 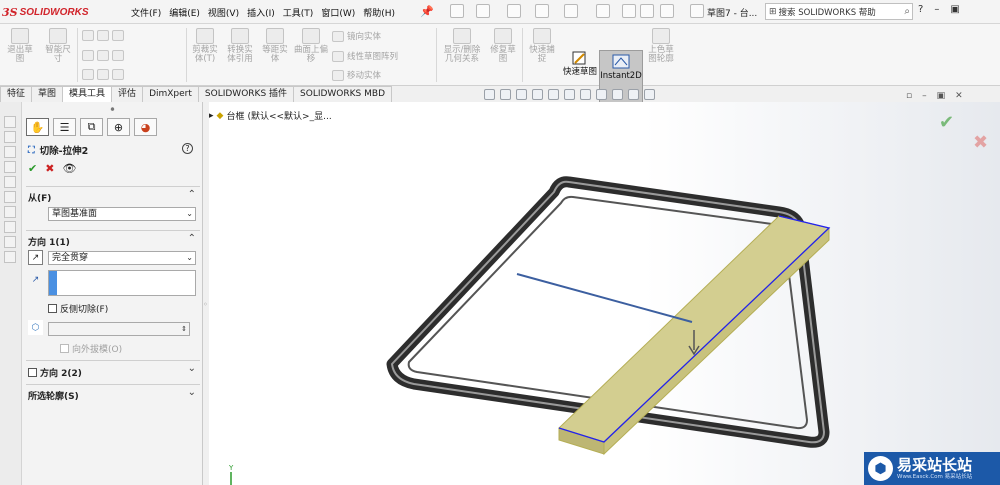 I want to click on undo-icon, so click(x=571, y=11).